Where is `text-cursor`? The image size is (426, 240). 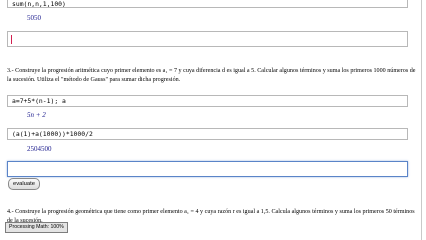
text-cursor is located at coordinates (11, 39).